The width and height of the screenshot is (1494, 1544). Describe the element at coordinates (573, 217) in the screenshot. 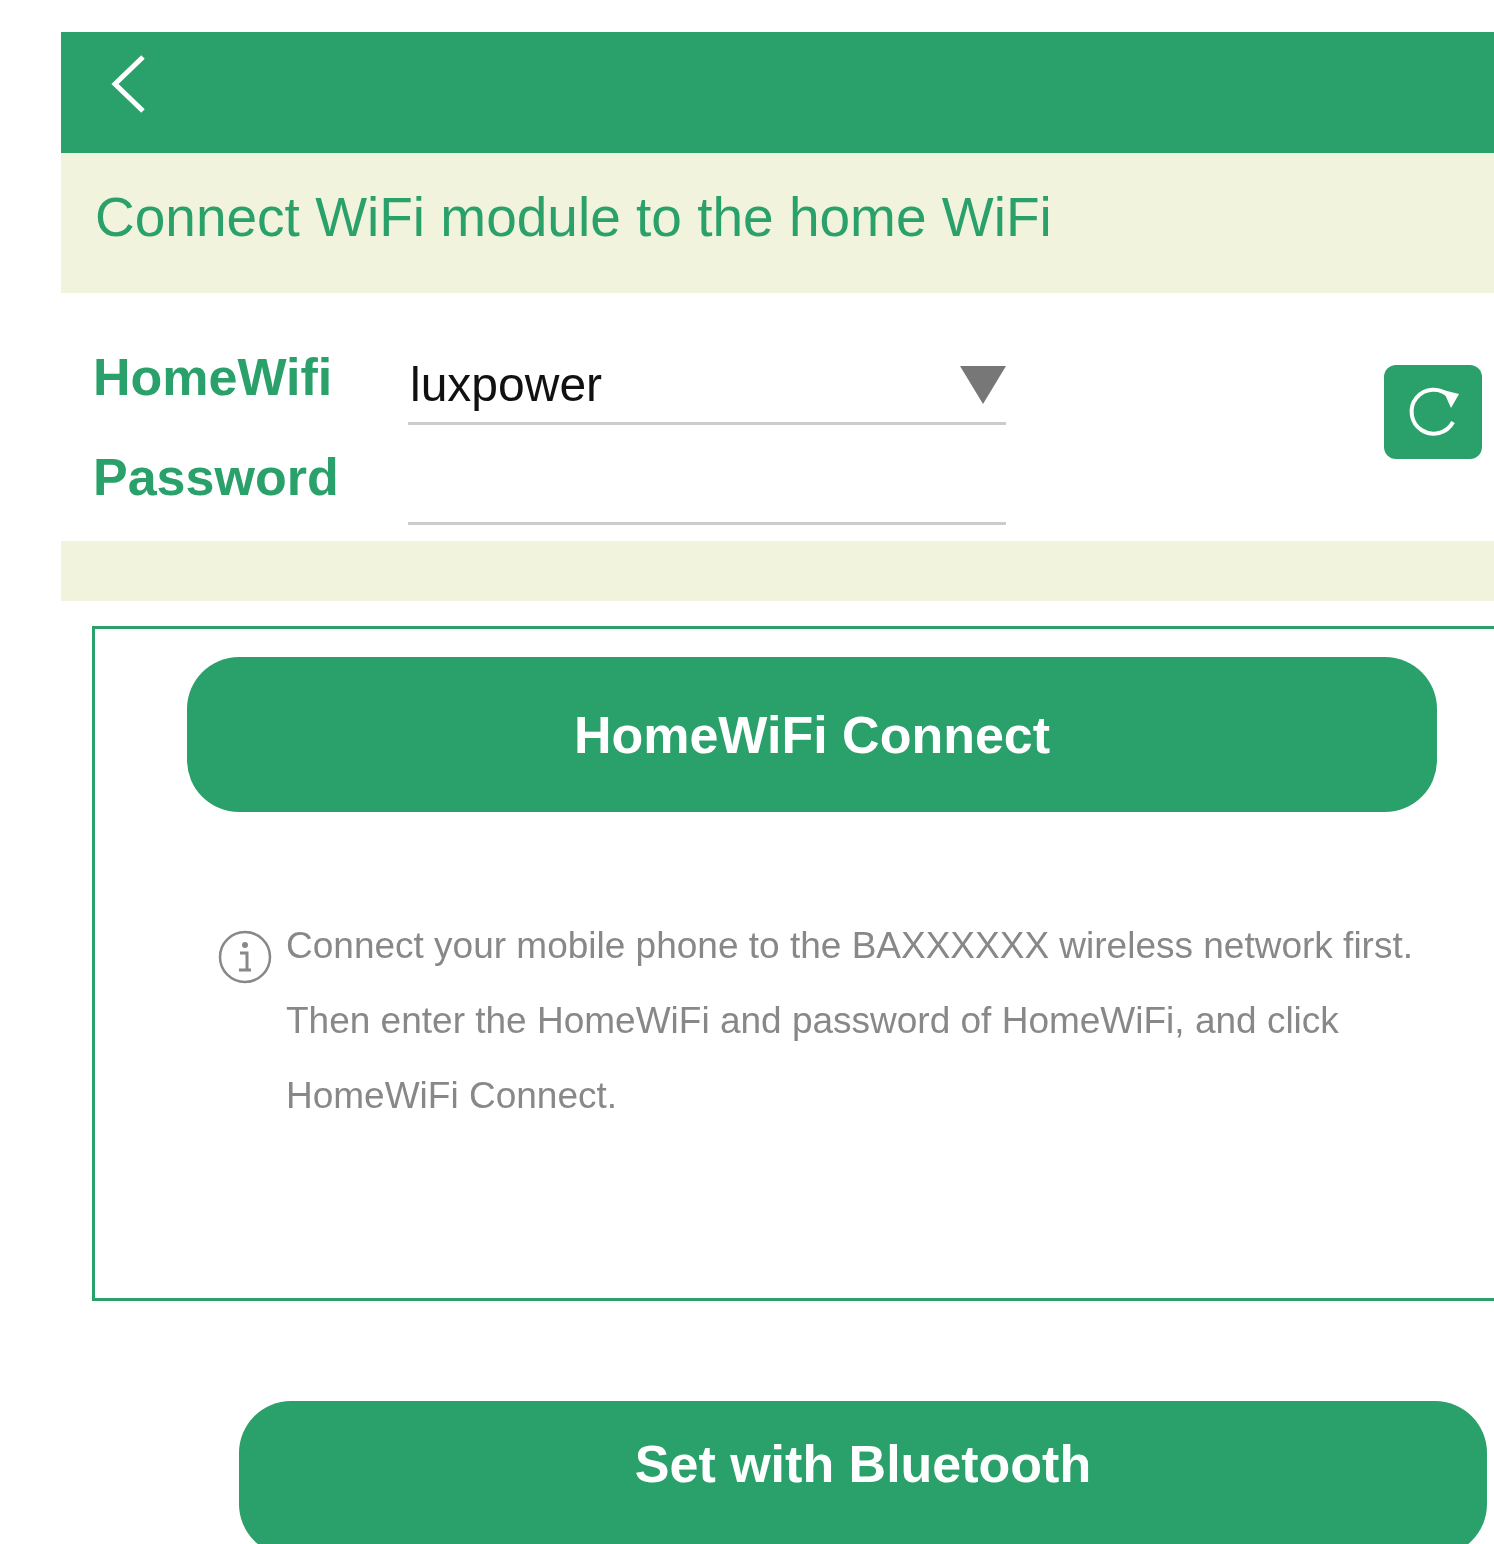

I see `page-title: Connect WiFi module to the home WiFi` at that location.